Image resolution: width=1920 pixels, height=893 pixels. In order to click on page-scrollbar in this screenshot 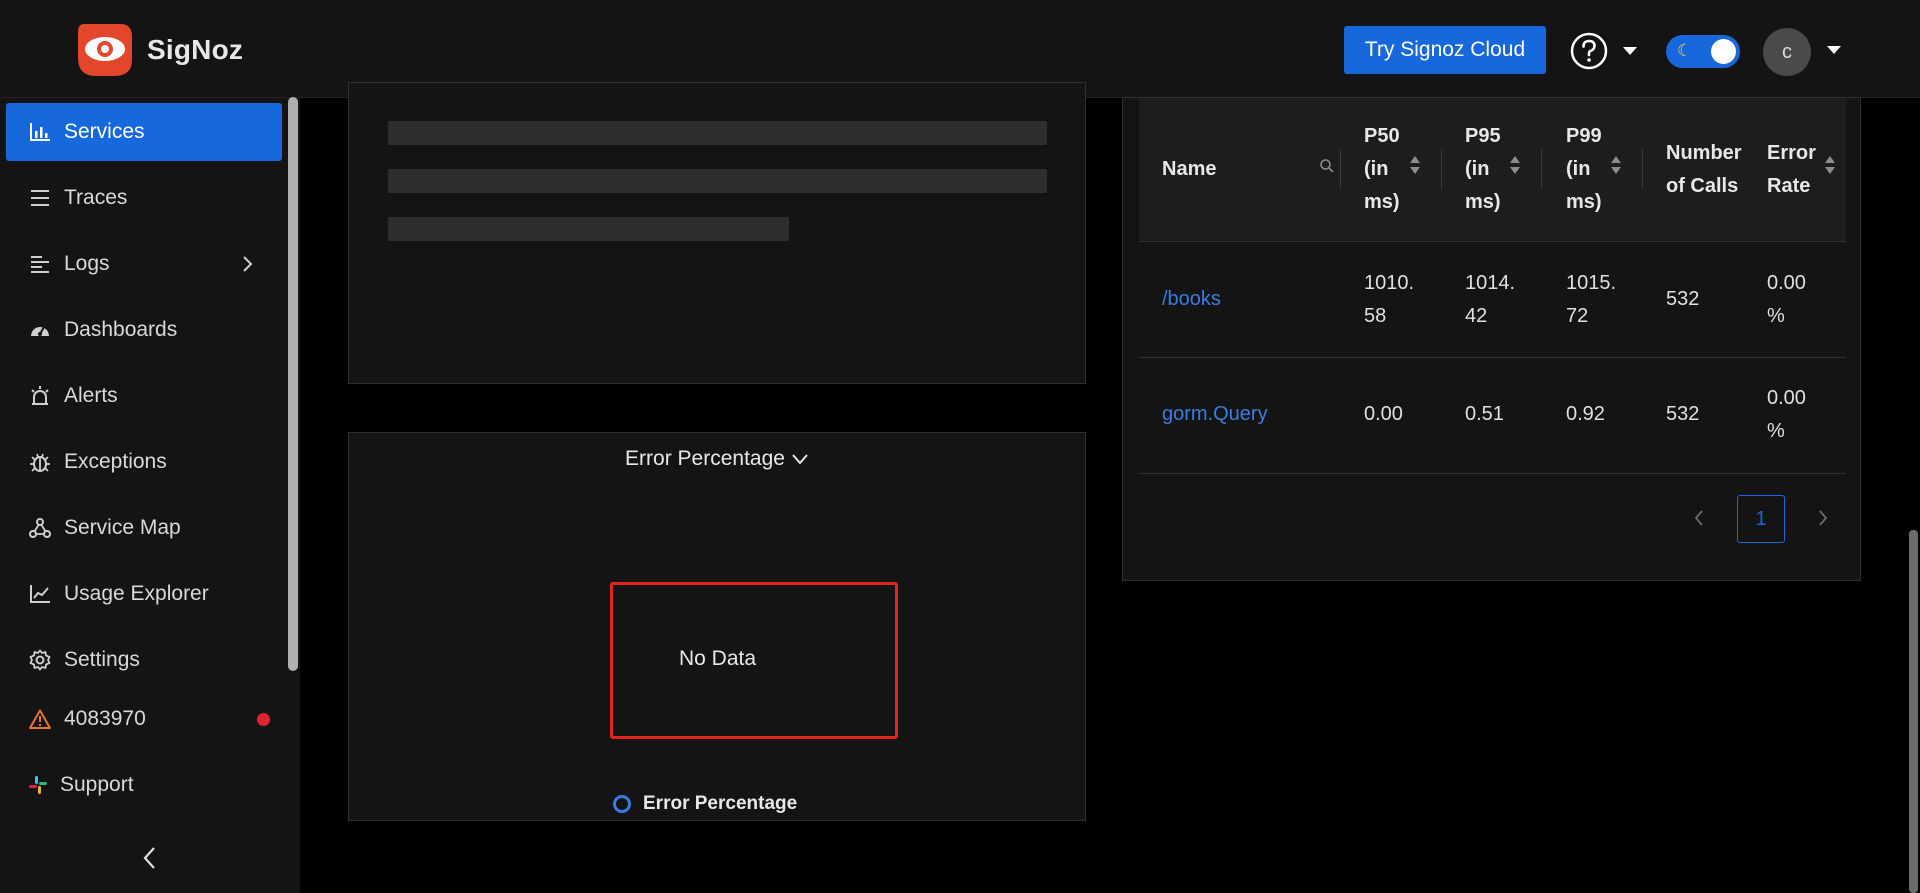, I will do `click(1913, 711)`.